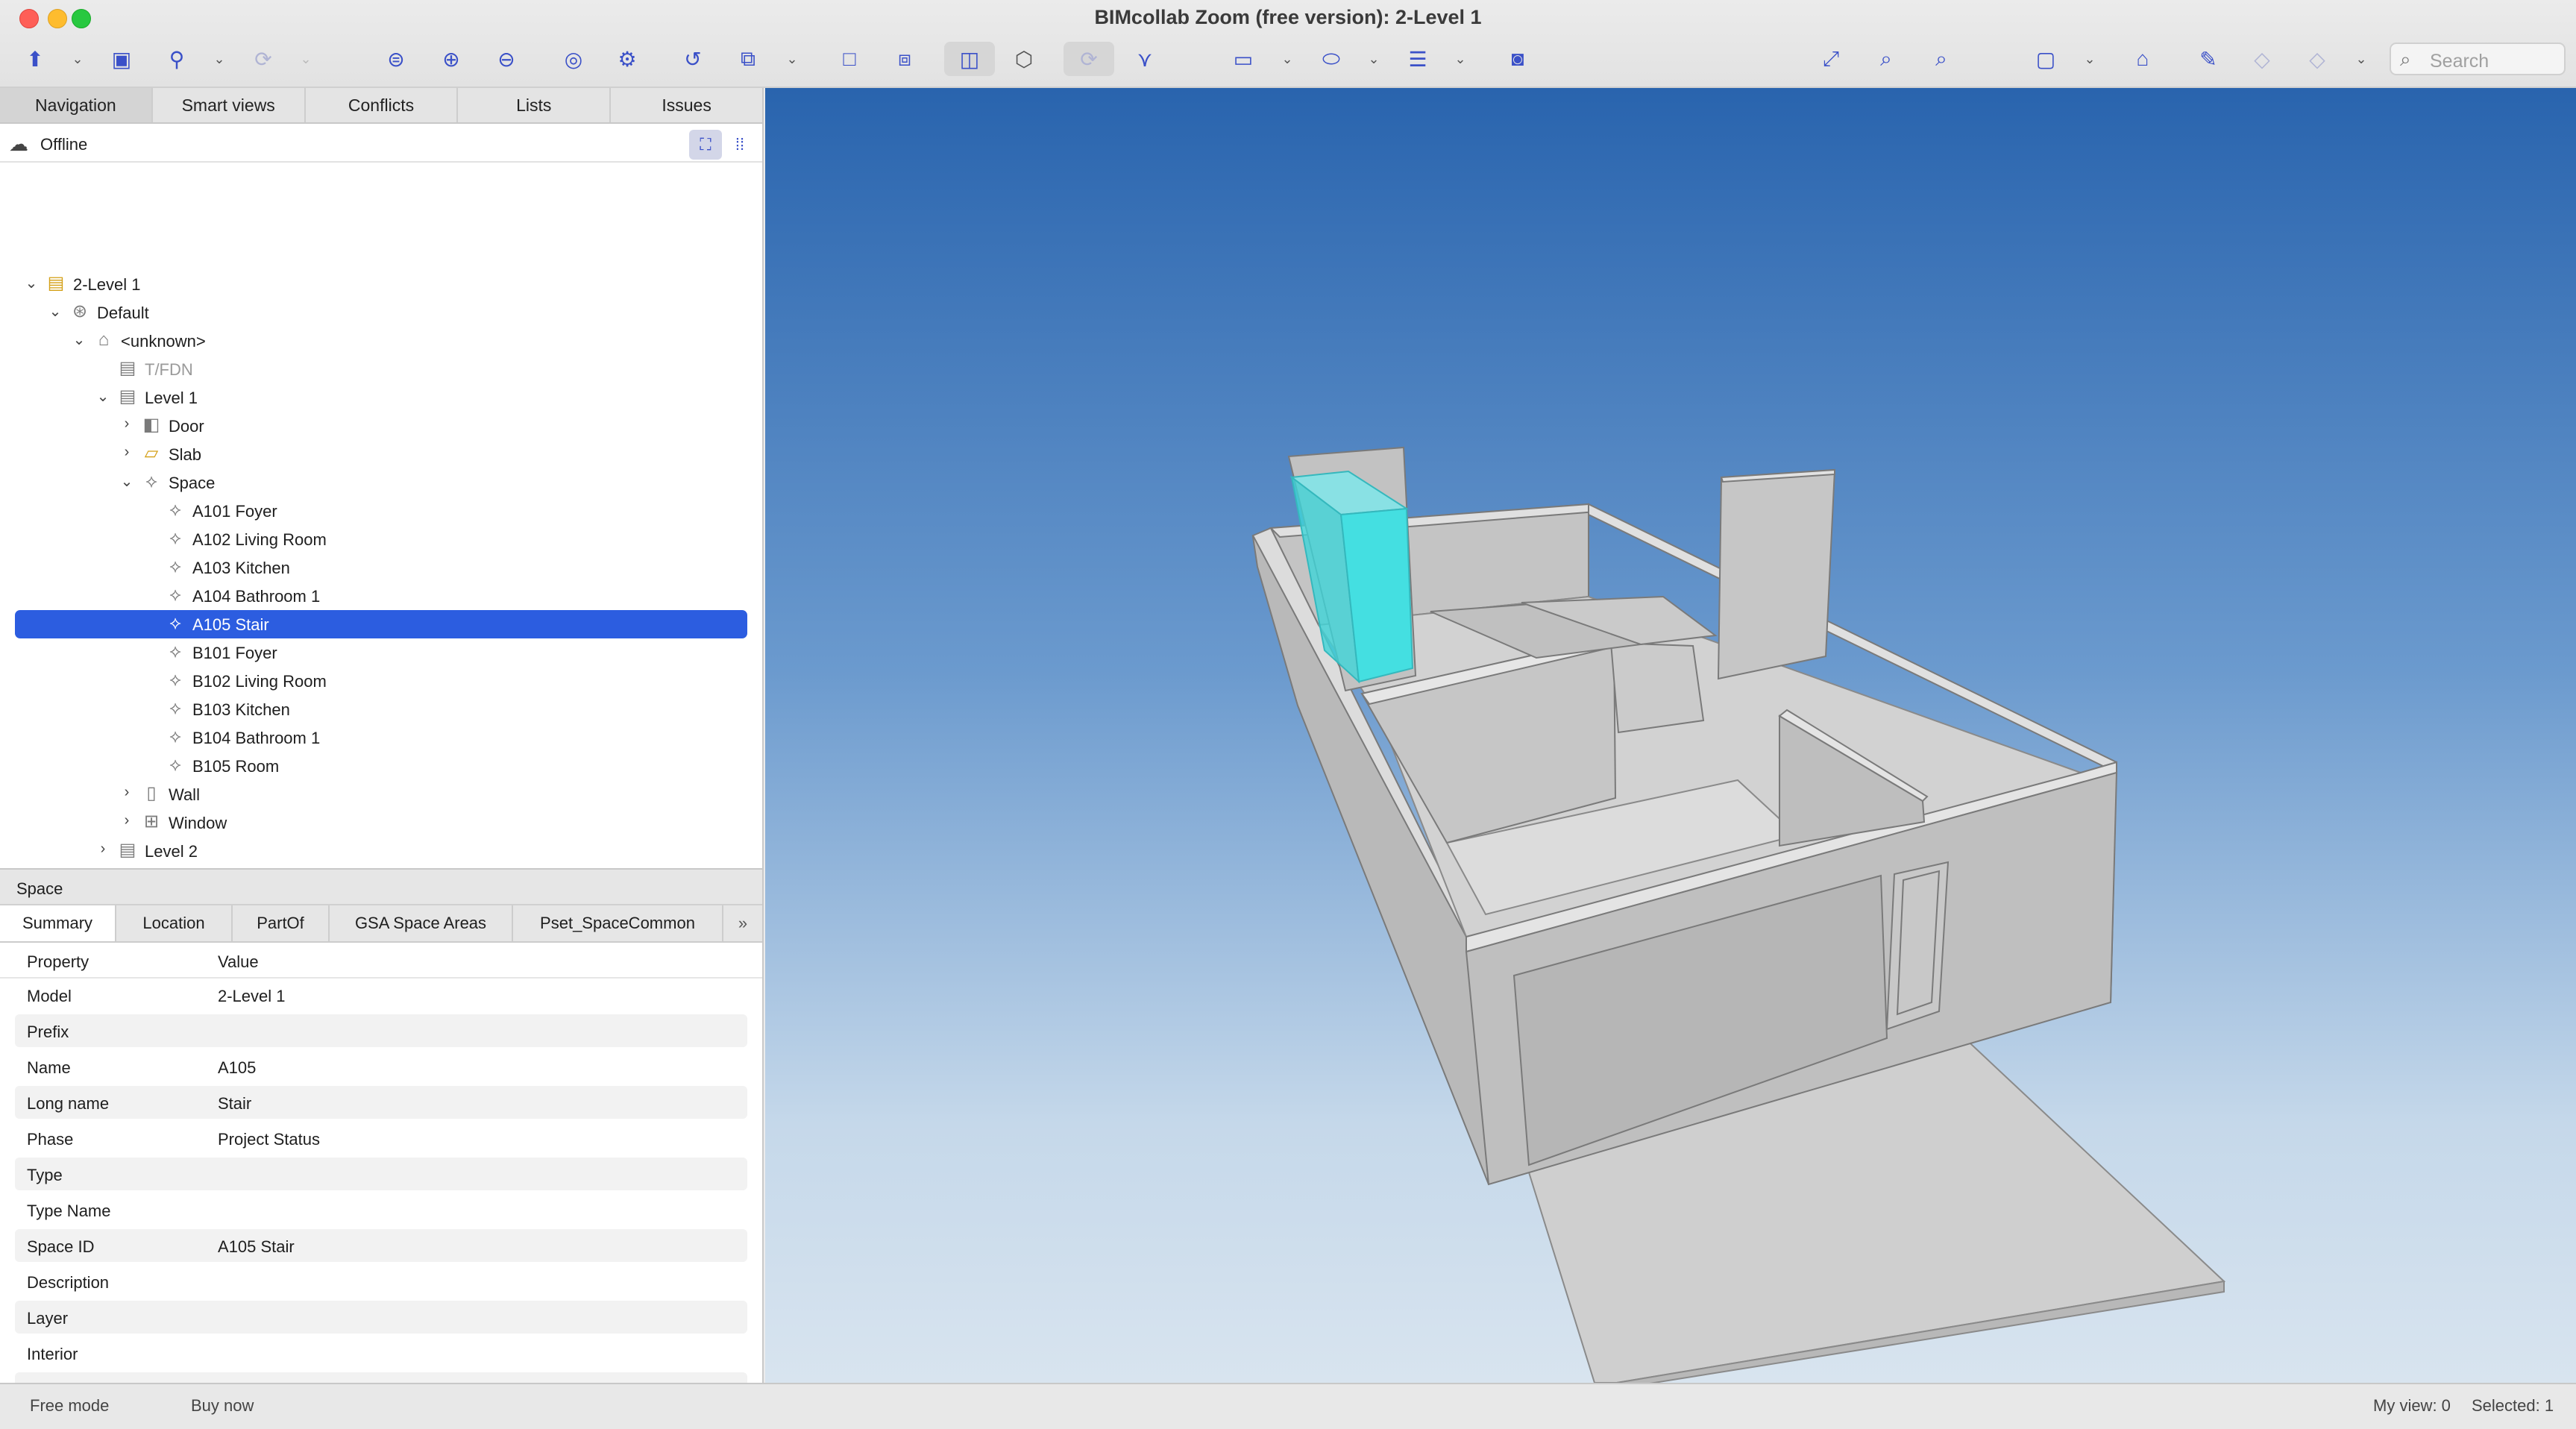 This screenshot has width=2576, height=1429. I want to click on tree-item: ⟡ A103 Kitchen, so click(381, 567).